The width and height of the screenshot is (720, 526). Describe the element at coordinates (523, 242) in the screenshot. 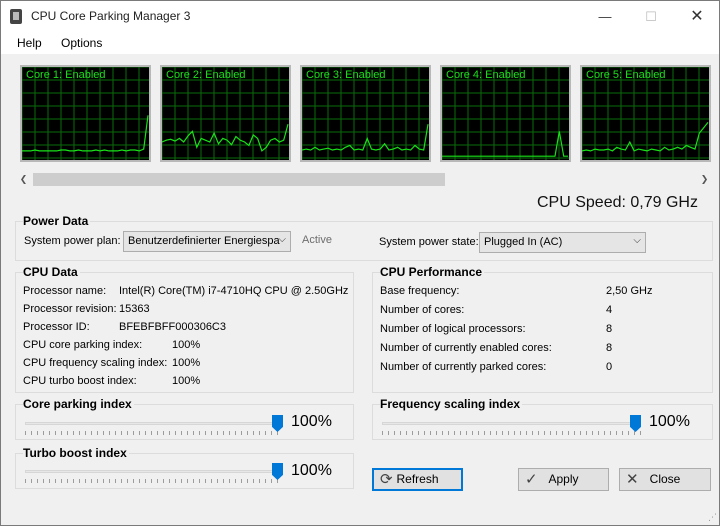

I see `power-state-value: Plugged In (AC)` at that location.